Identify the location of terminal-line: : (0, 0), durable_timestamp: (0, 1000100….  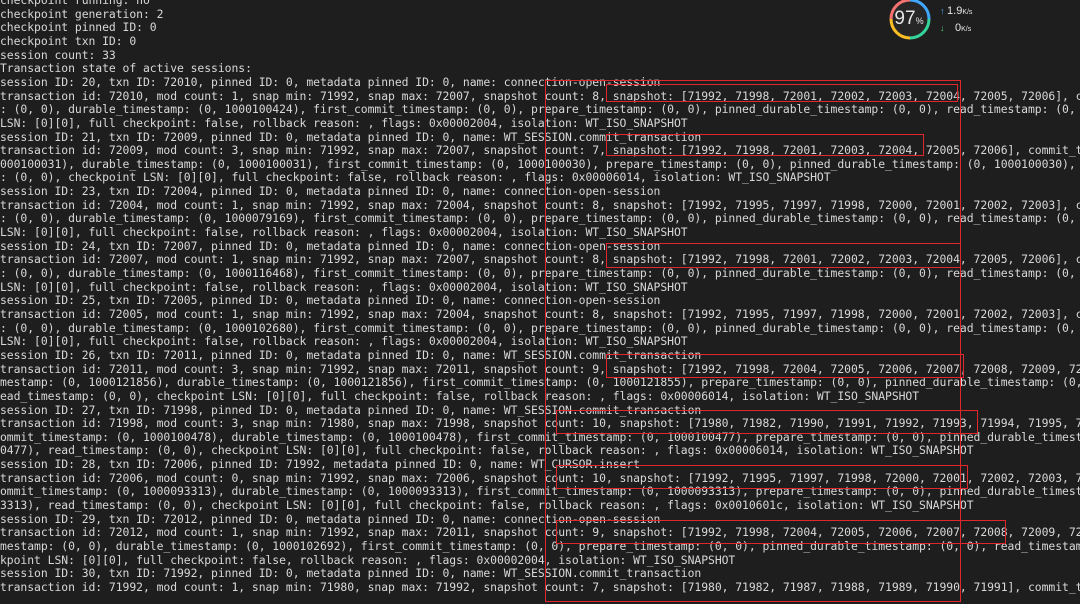
(540, 109).